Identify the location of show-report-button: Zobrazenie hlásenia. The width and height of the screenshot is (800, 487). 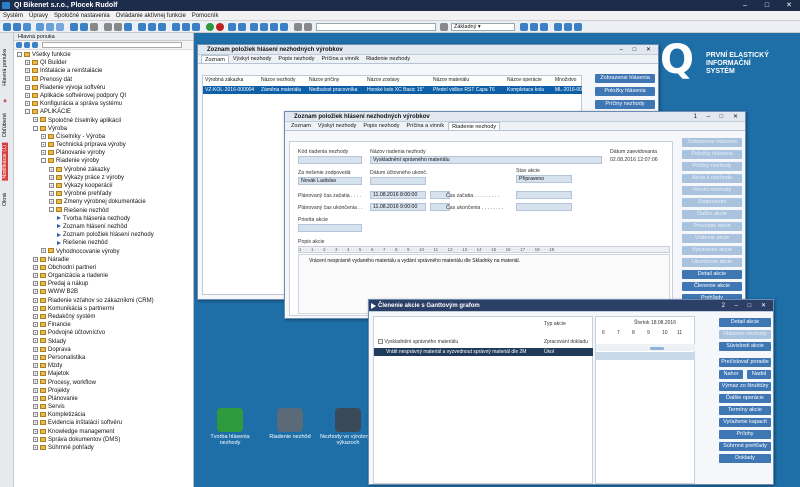
(625, 78).